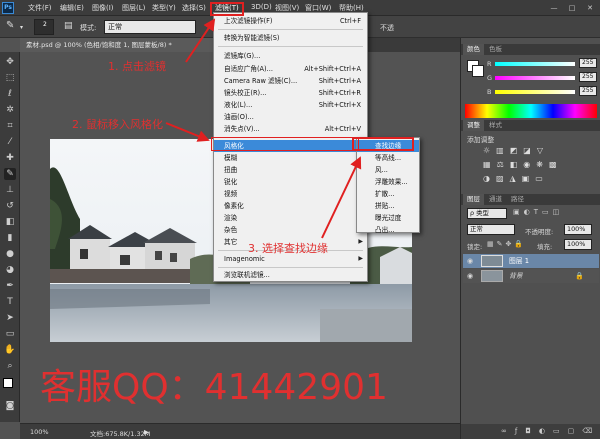 The image size is (600, 439). Describe the element at coordinates (117, 124) in the screenshot. I see `annotation-step2: 2. 鼠标移入风格化` at that location.